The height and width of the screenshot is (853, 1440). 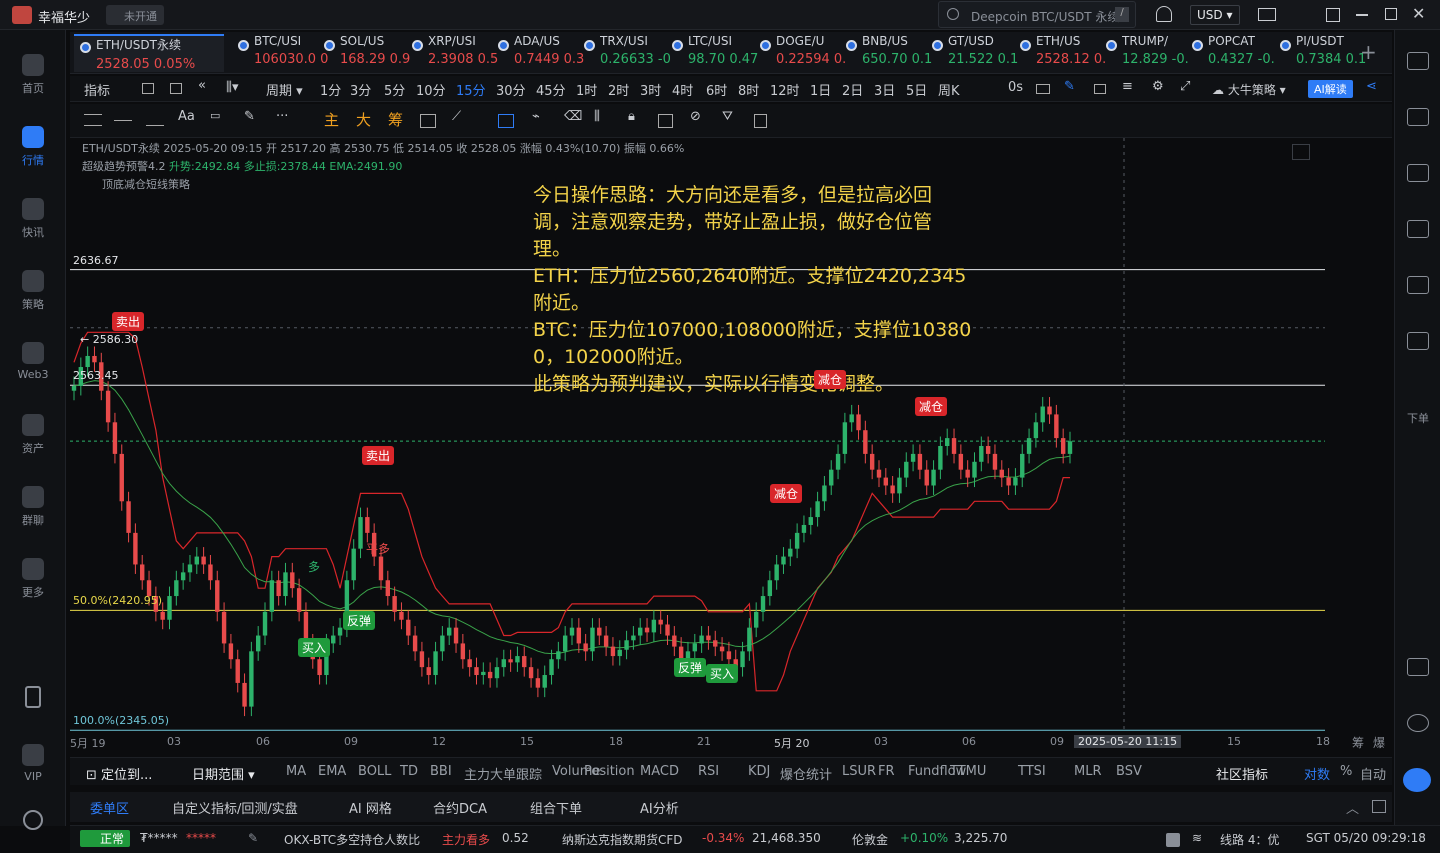 I want to click on indicator-ema: EMA, so click(x=332, y=771).